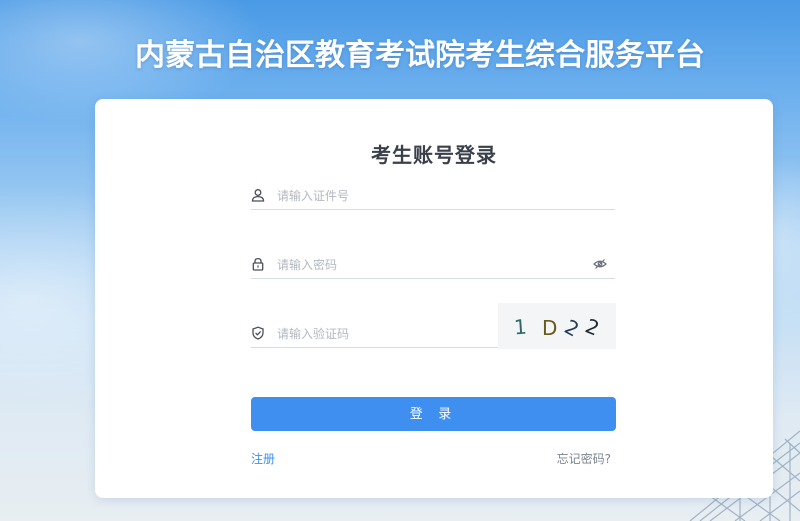 The width and height of the screenshot is (800, 521). Describe the element at coordinates (313, 334) in the screenshot. I see `captcha-placeholder: 请输入验证码` at that location.